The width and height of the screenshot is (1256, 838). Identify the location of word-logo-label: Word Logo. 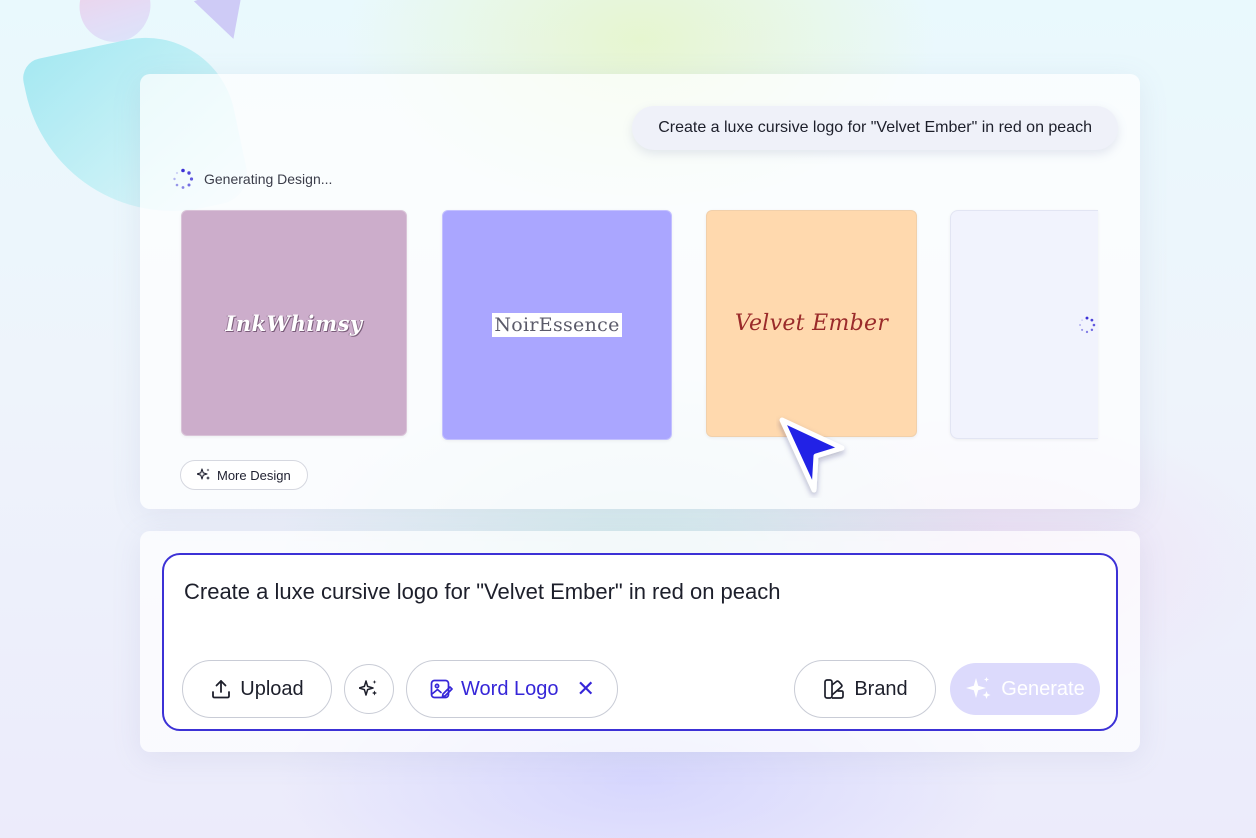
(510, 688).